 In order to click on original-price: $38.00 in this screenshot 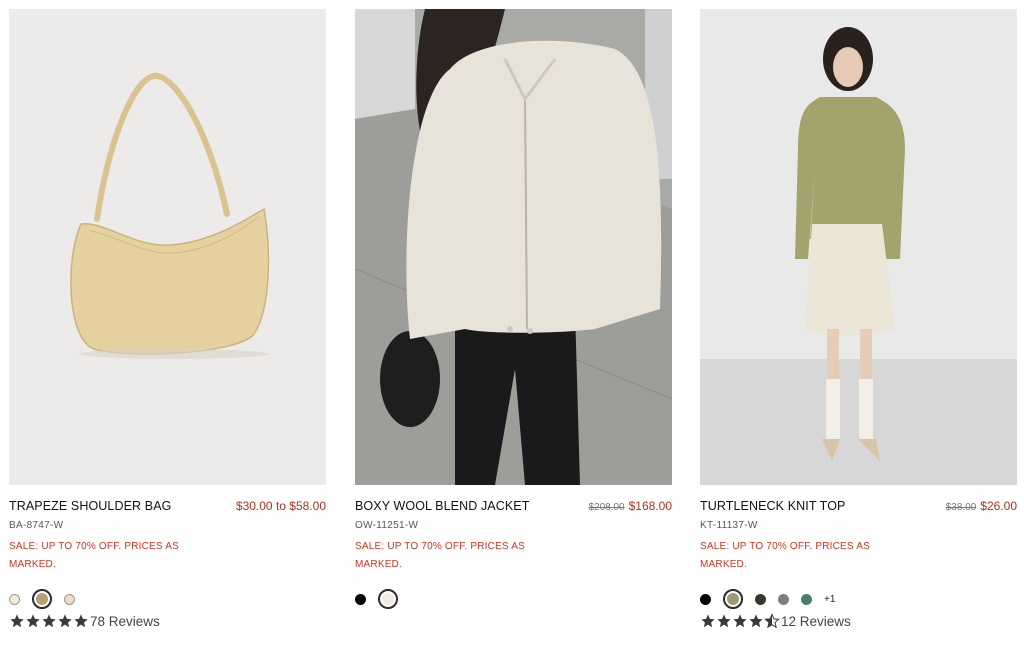, I will do `click(961, 507)`.